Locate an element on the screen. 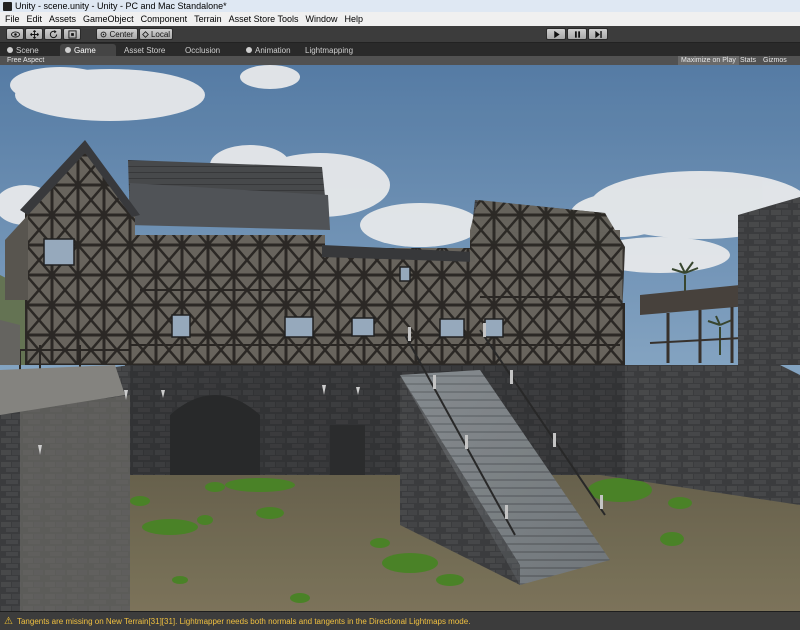 This screenshot has width=800, height=630. move-tool-button is located at coordinates (34, 34).